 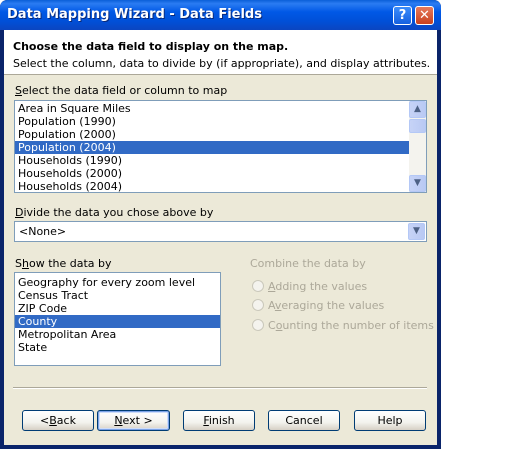 I want to click on title-bar: Data Mapping Wizard - Data Fields ? ✕, so click(x=220, y=15).